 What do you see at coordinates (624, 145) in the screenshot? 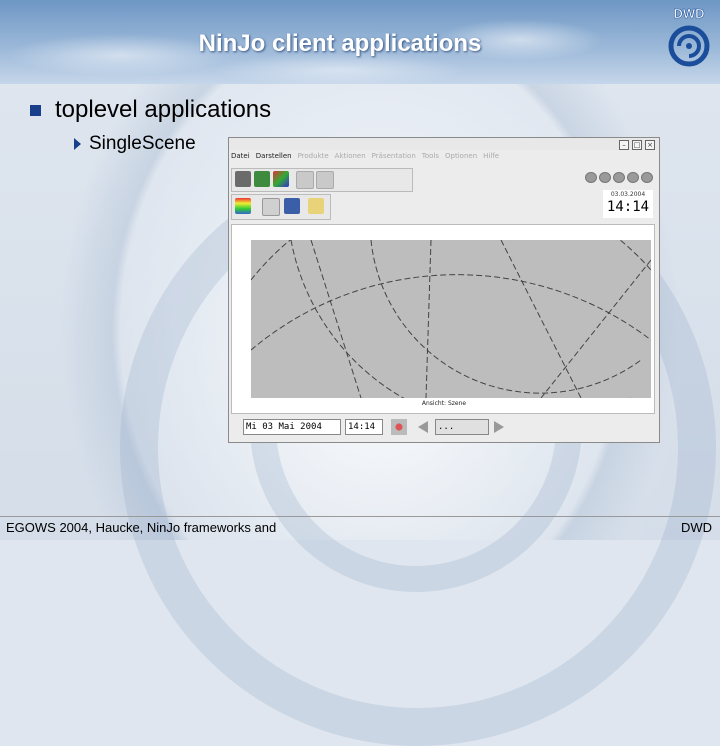
I see `minimize-button: –` at bounding box center [624, 145].